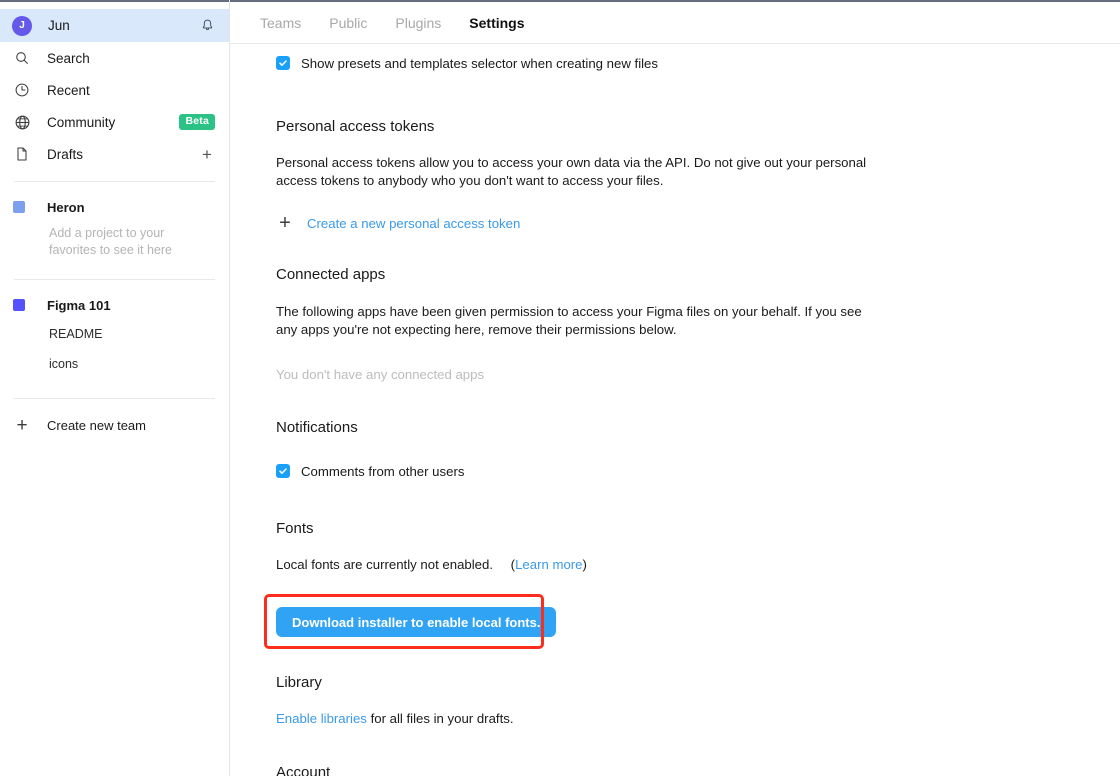 This screenshot has width=1120, height=776. What do you see at coordinates (207, 154) in the screenshot?
I see `new-draft-plus-icon: +` at bounding box center [207, 154].